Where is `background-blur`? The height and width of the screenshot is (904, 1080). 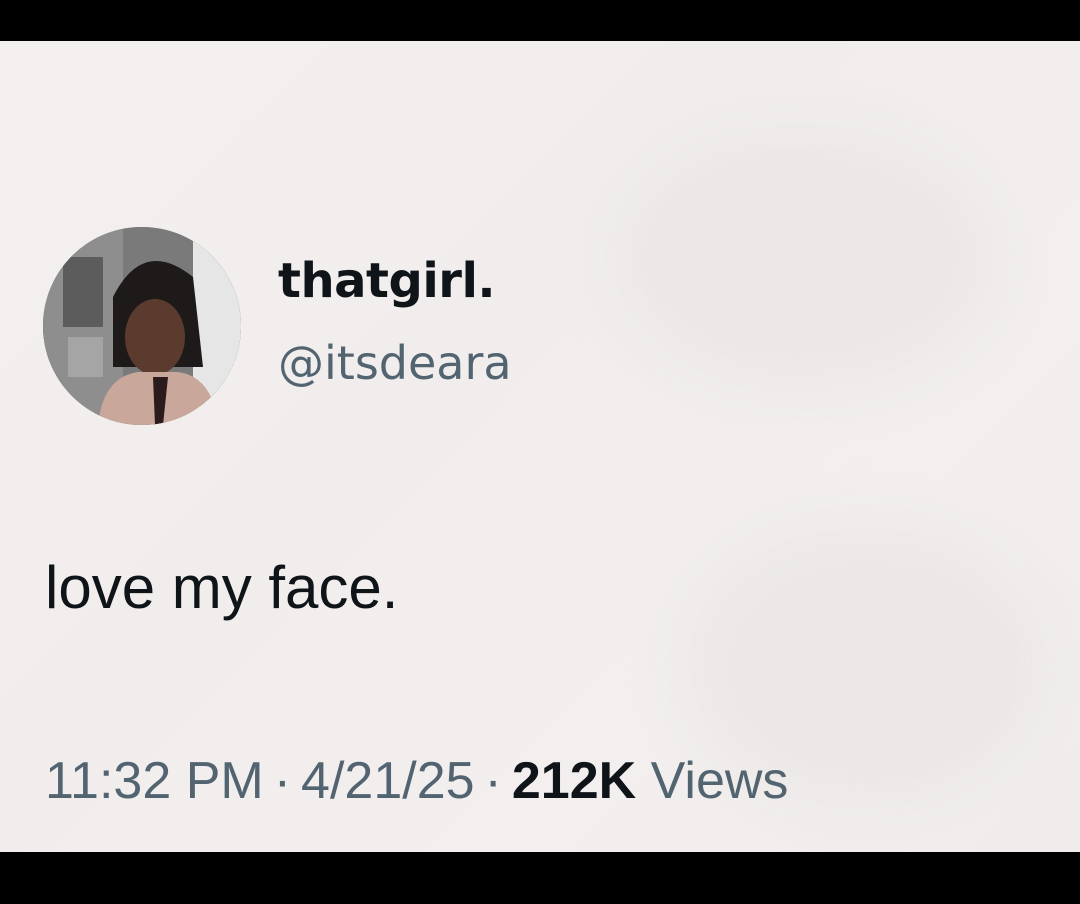 background-blur is located at coordinates (810, 261).